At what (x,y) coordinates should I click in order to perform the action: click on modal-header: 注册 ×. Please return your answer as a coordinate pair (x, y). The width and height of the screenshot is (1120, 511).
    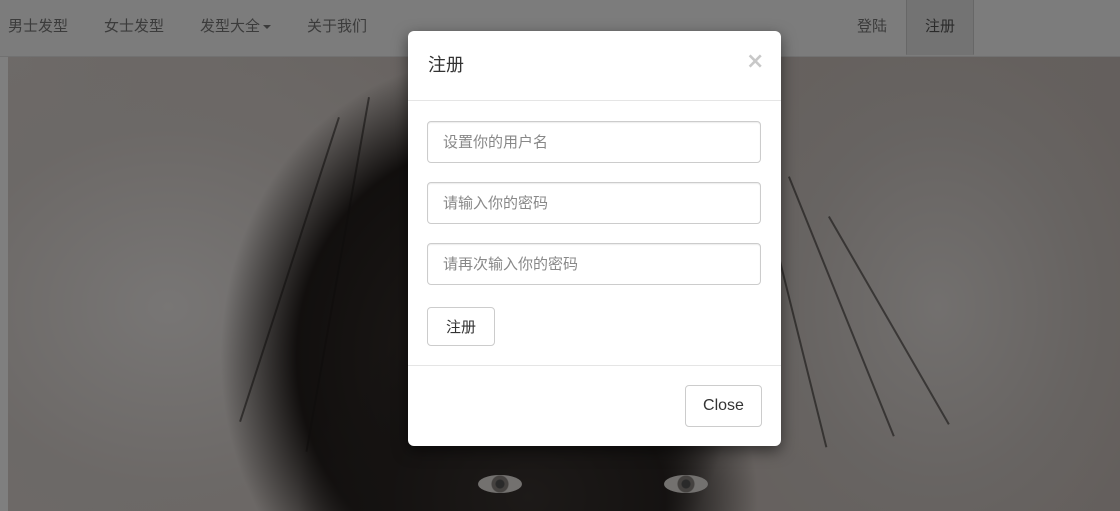
    Looking at the image, I should click on (594, 66).